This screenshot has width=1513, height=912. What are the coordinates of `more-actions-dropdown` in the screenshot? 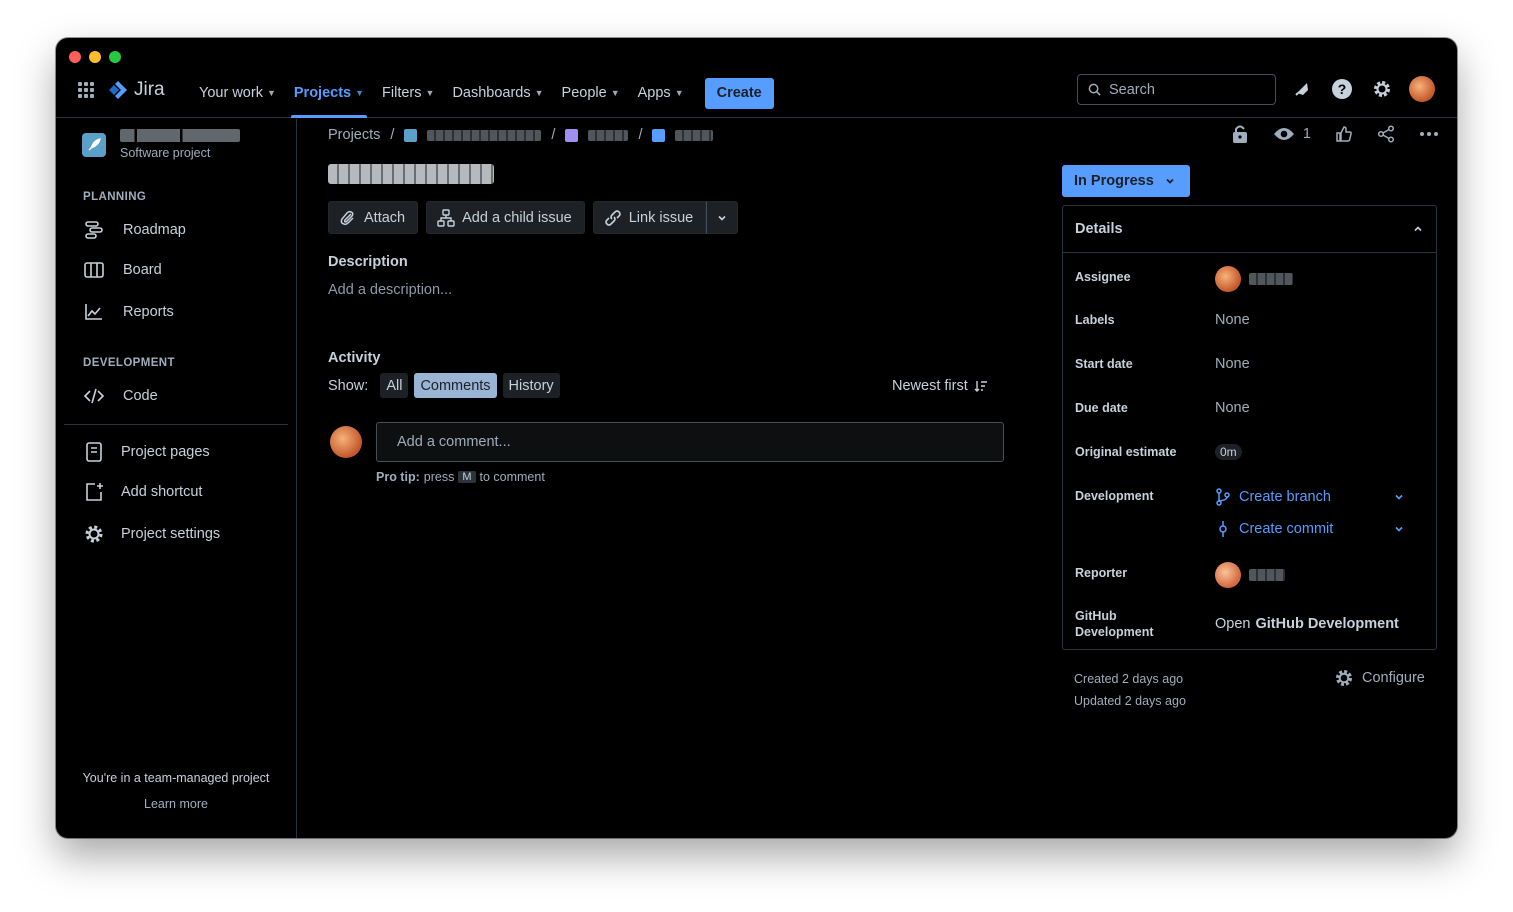 It's located at (722, 217).